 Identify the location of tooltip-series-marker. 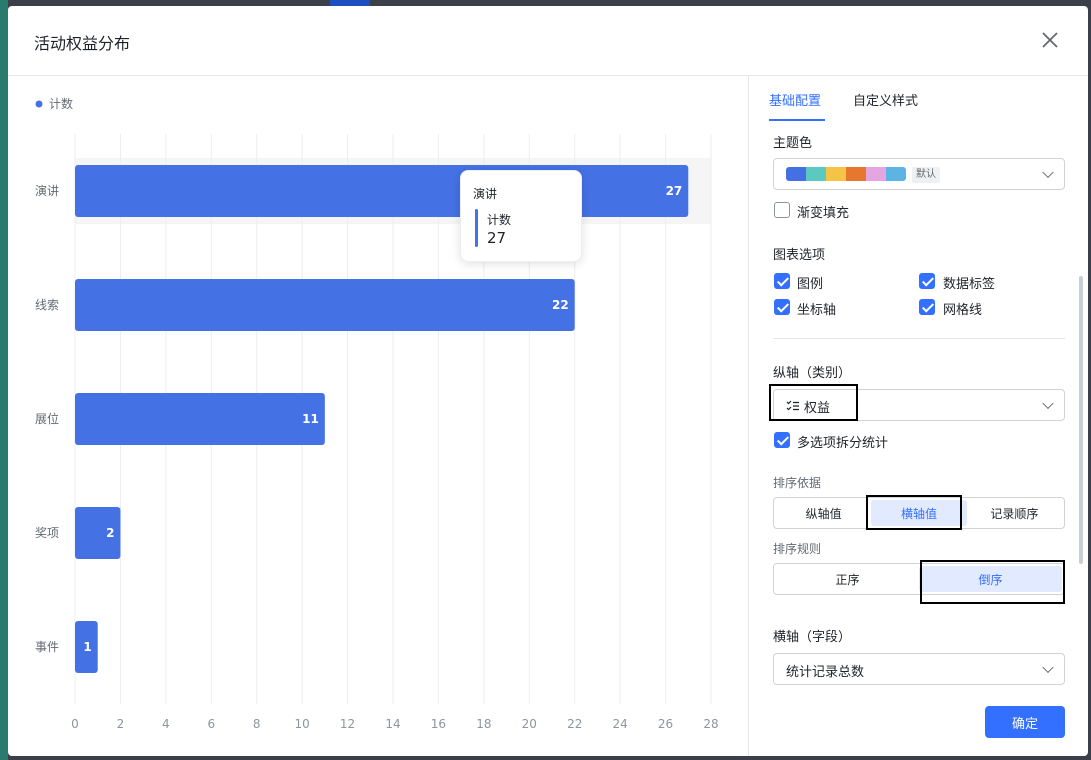
(476, 228).